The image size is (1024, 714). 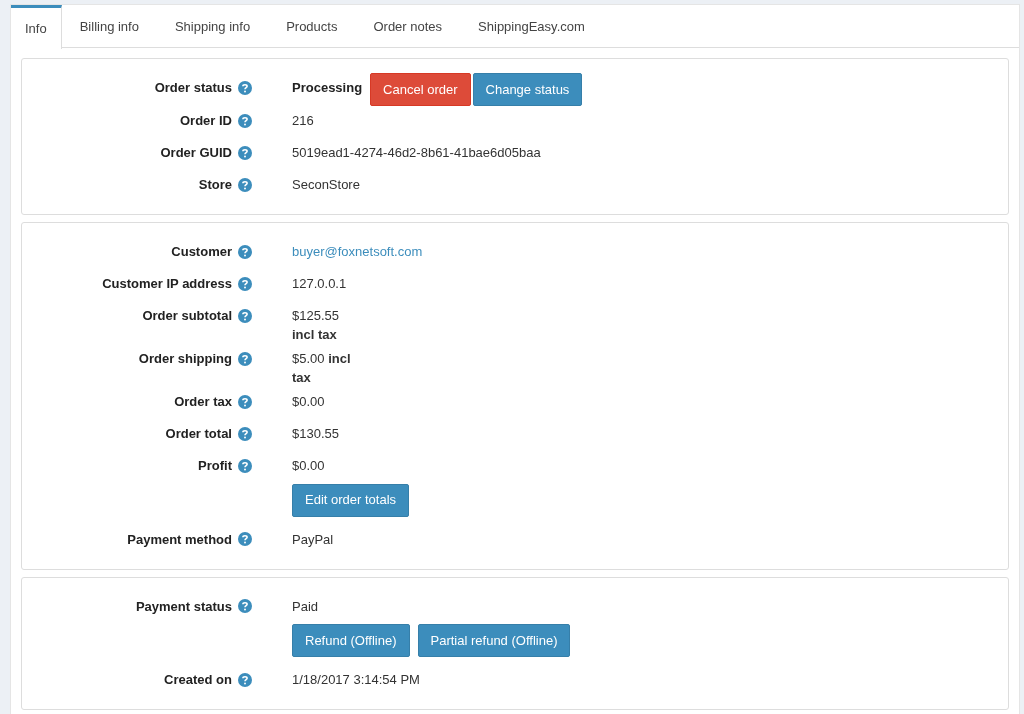 What do you see at coordinates (327, 88) in the screenshot?
I see `status-text: Processing` at bounding box center [327, 88].